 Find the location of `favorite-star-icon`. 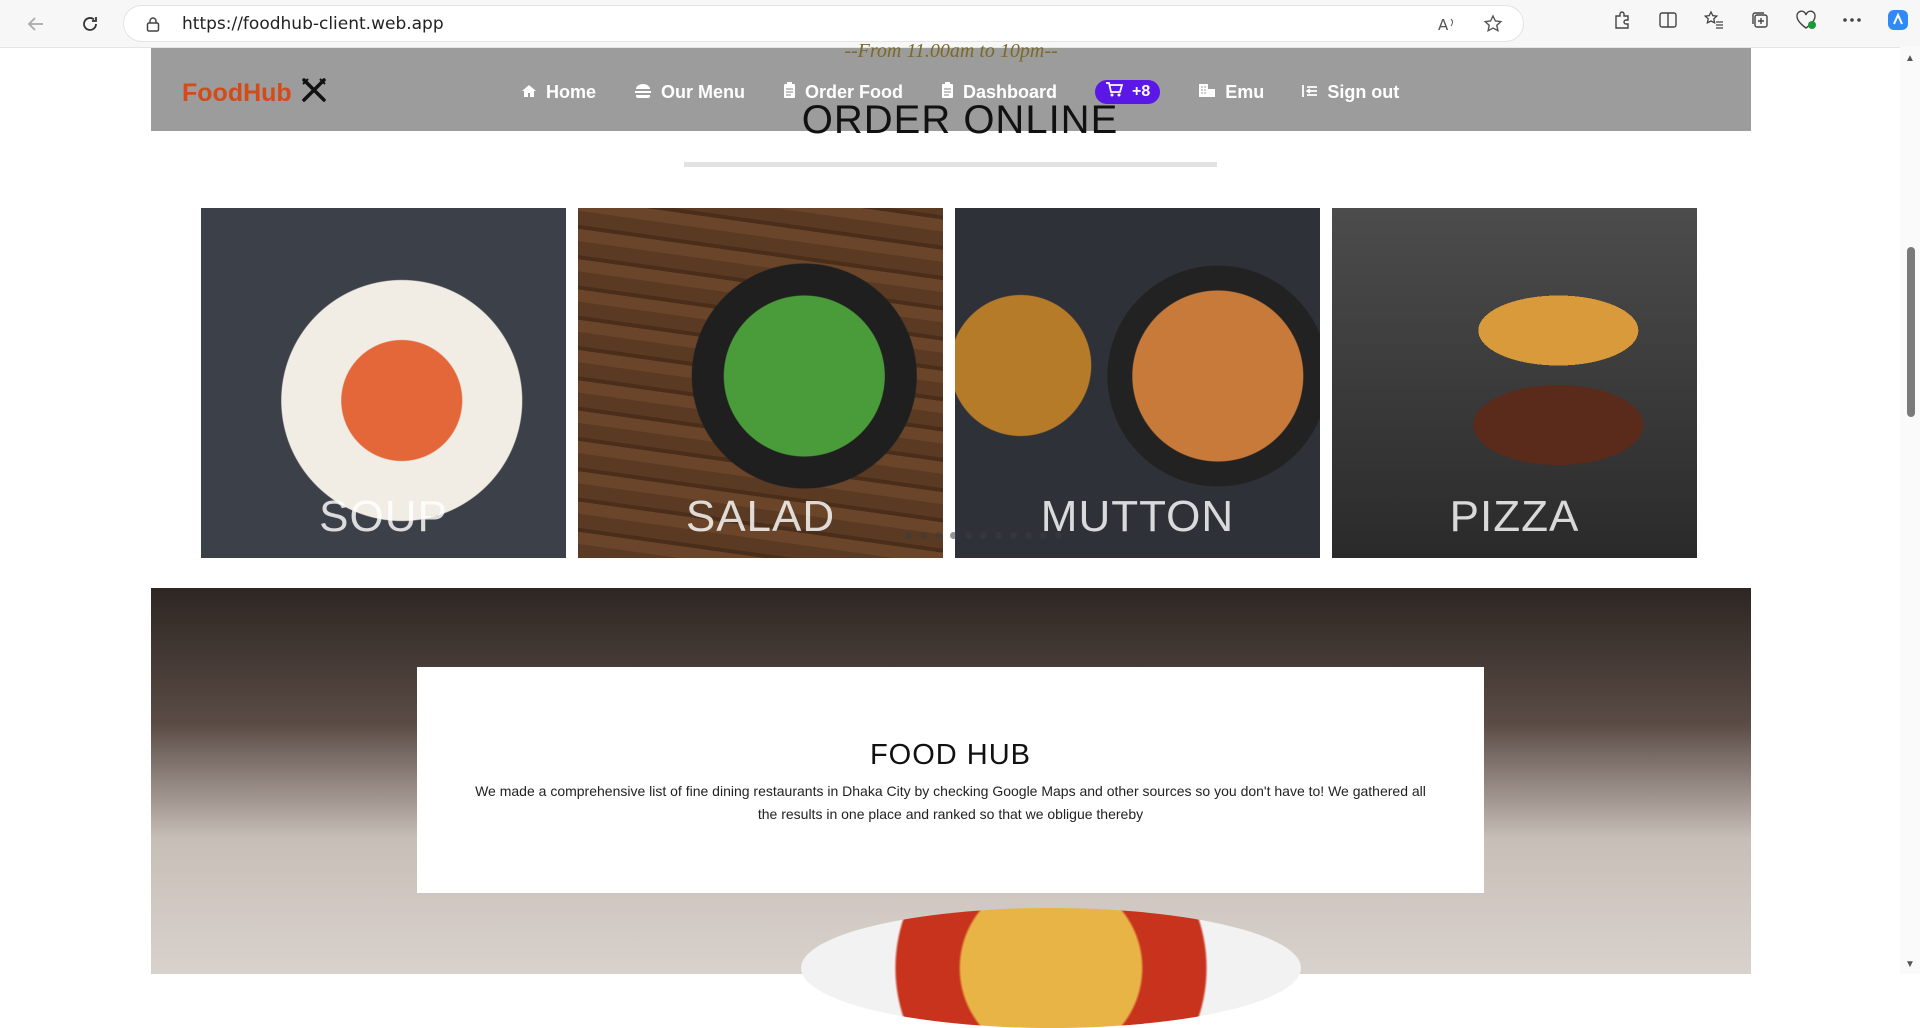

favorite-star-icon is located at coordinates (1493, 24).